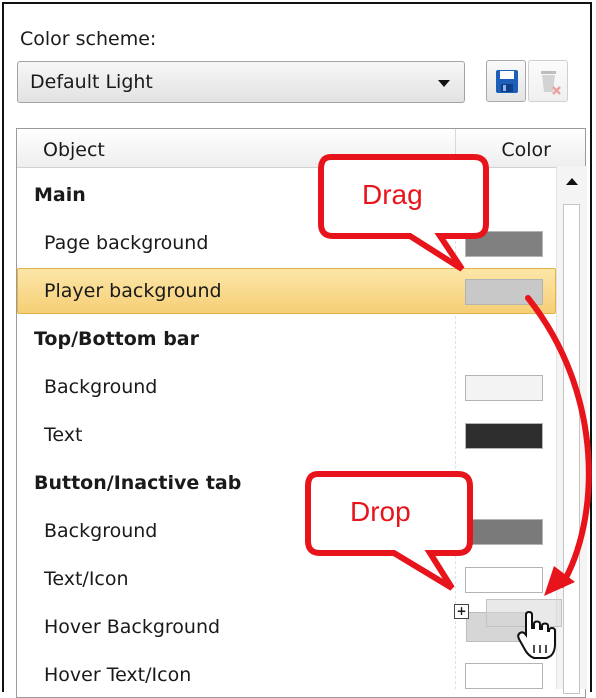 The image size is (596, 698). Describe the element at coordinates (455, 148) in the screenshot. I see `column-divider` at that location.